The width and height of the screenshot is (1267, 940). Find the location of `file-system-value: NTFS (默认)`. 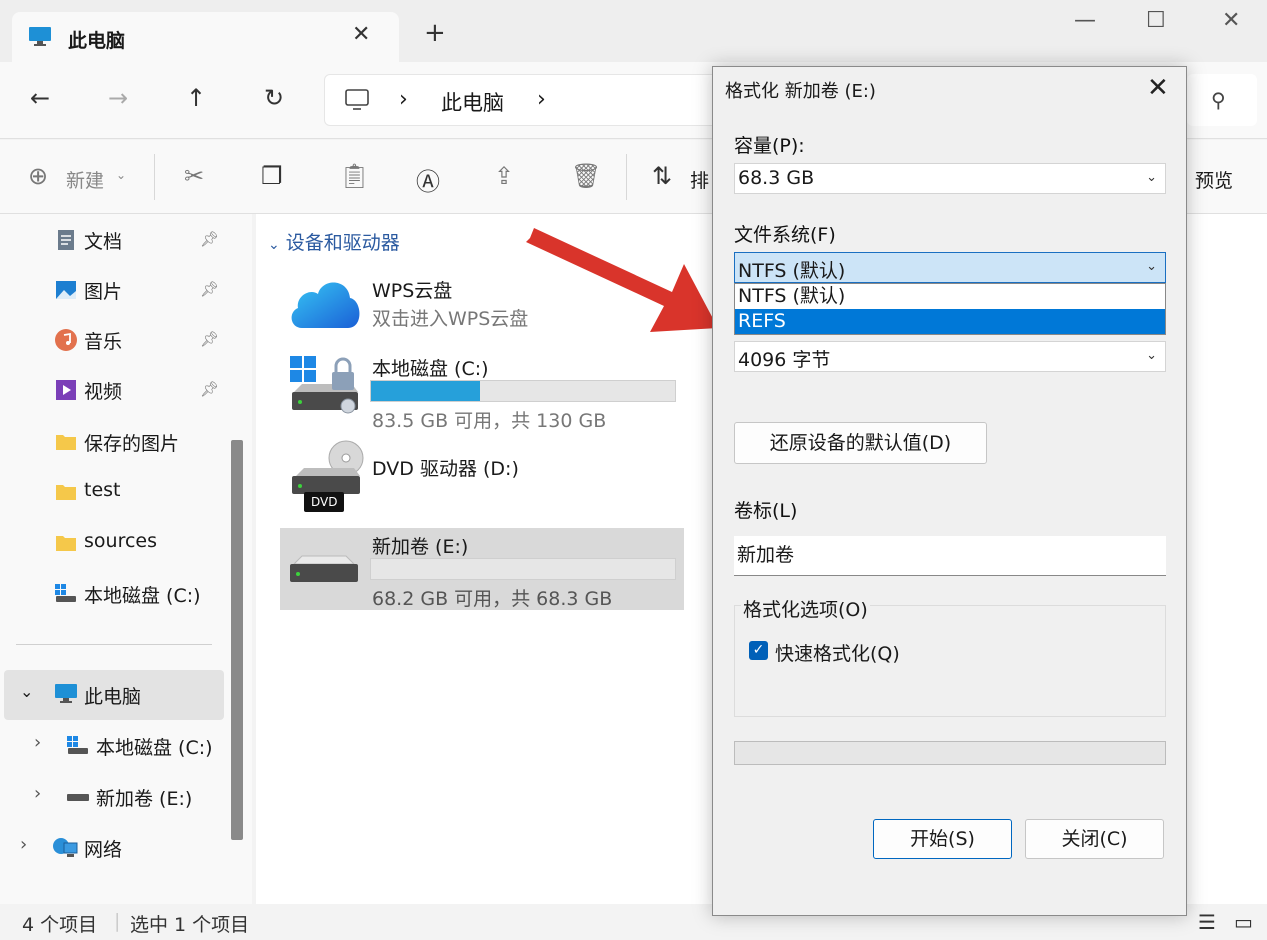

file-system-value: NTFS (默认) is located at coordinates (792, 271).